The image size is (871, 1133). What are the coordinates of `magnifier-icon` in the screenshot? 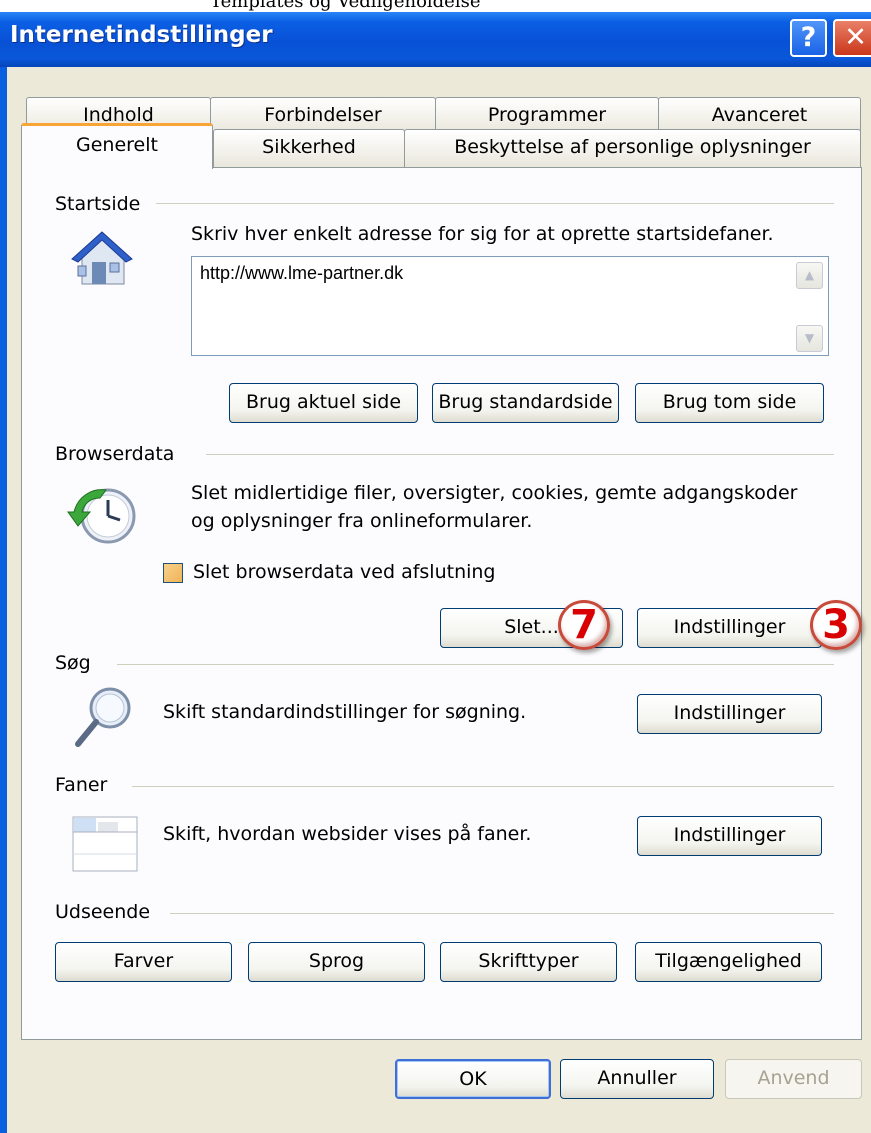 It's located at (103, 717).